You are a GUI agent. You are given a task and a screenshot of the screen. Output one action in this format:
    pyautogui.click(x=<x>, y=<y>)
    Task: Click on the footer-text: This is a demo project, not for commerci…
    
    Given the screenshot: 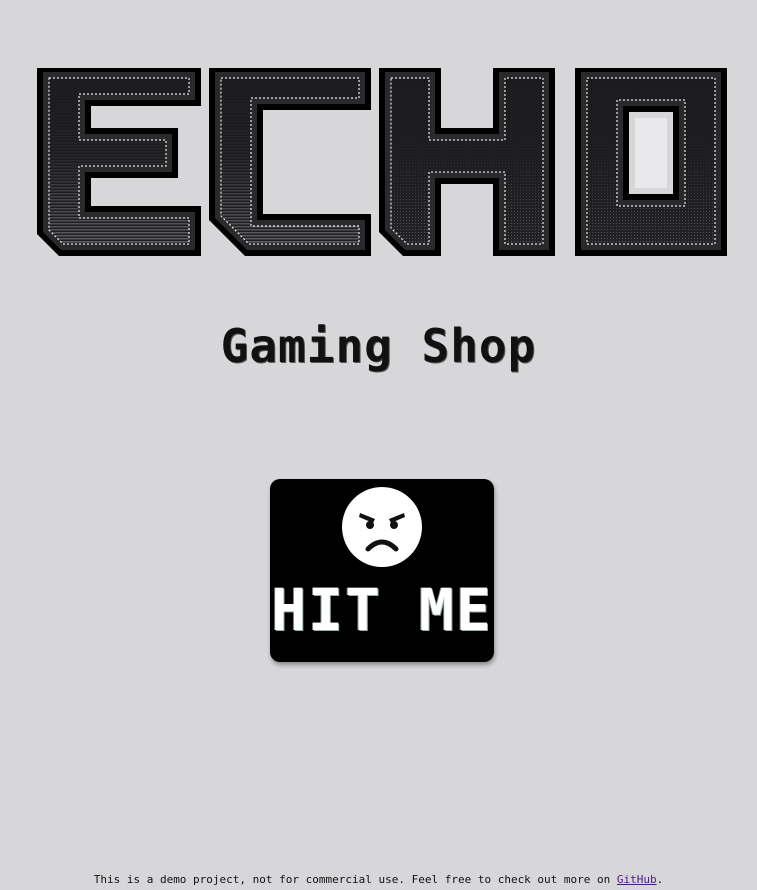 What is the action you would take?
    pyautogui.click(x=355, y=879)
    